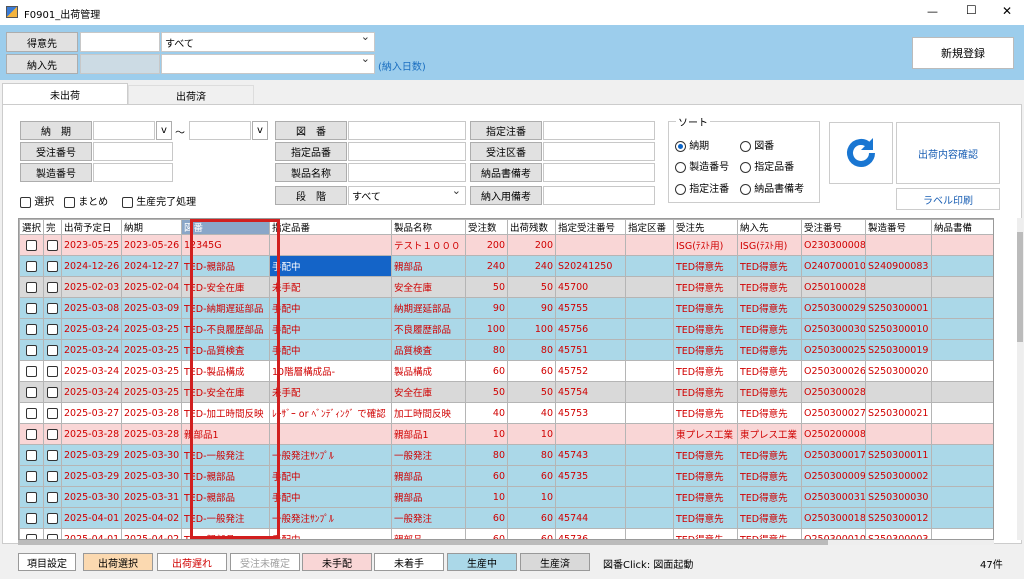 This screenshot has width=1024, height=579. I want to click on delivery-select, so click(268, 63).